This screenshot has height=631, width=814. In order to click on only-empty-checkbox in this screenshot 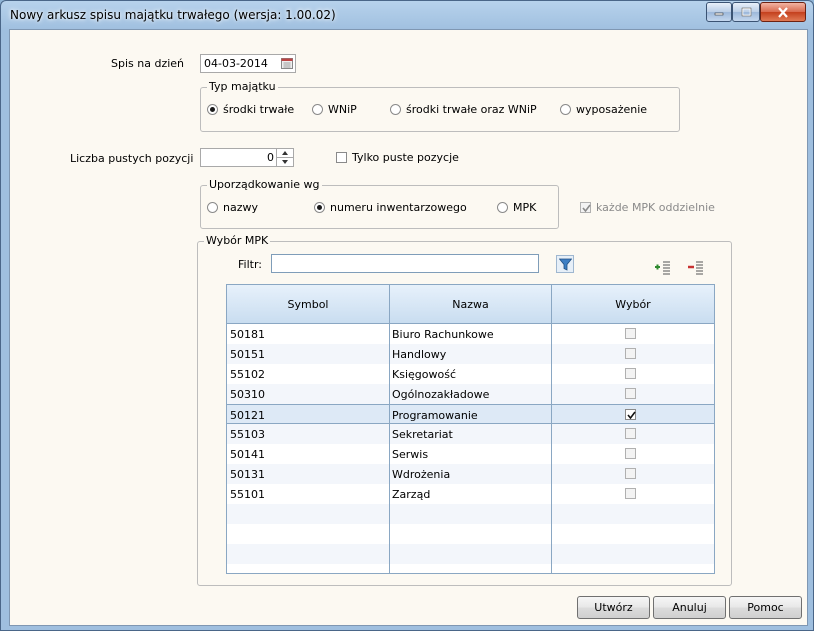, I will do `click(341, 157)`.